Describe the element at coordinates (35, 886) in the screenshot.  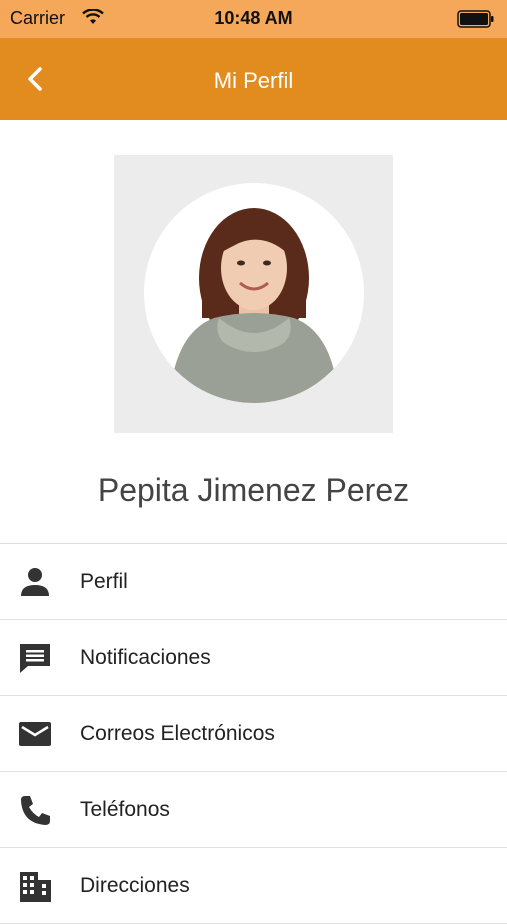
I see `building-icon` at that location.